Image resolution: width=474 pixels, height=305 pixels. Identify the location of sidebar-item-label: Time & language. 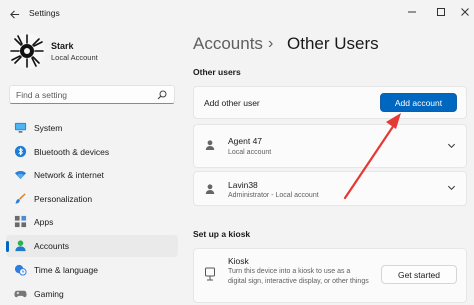
(66, 270).